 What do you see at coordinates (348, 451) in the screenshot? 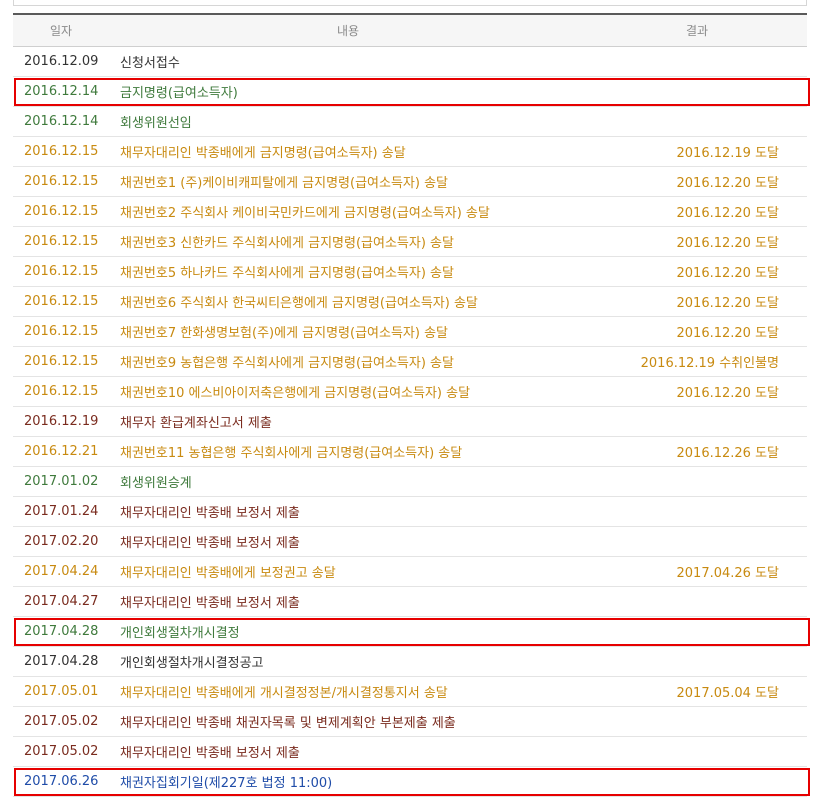
I see `content-cell: 채권번호11 농협은행 주식회사에게 금지명령(급여소득자) 송달` at bounding box center [348, 451].